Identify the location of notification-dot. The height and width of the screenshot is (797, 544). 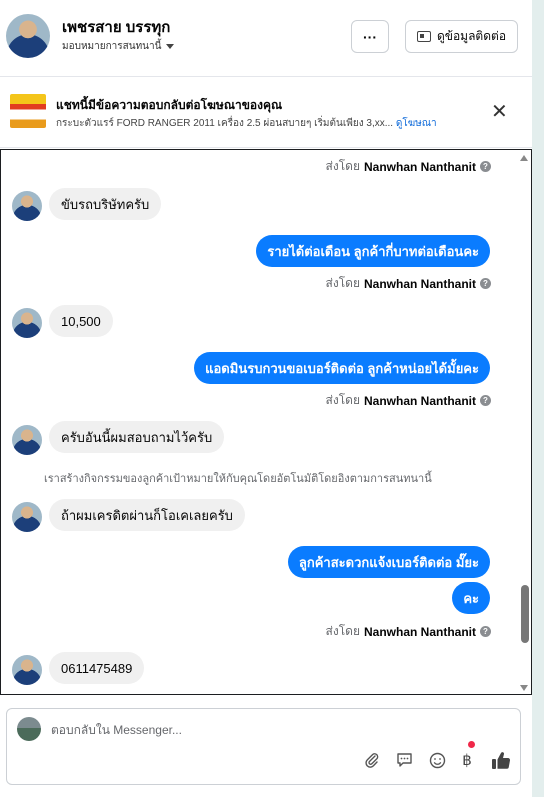
(471, 744).